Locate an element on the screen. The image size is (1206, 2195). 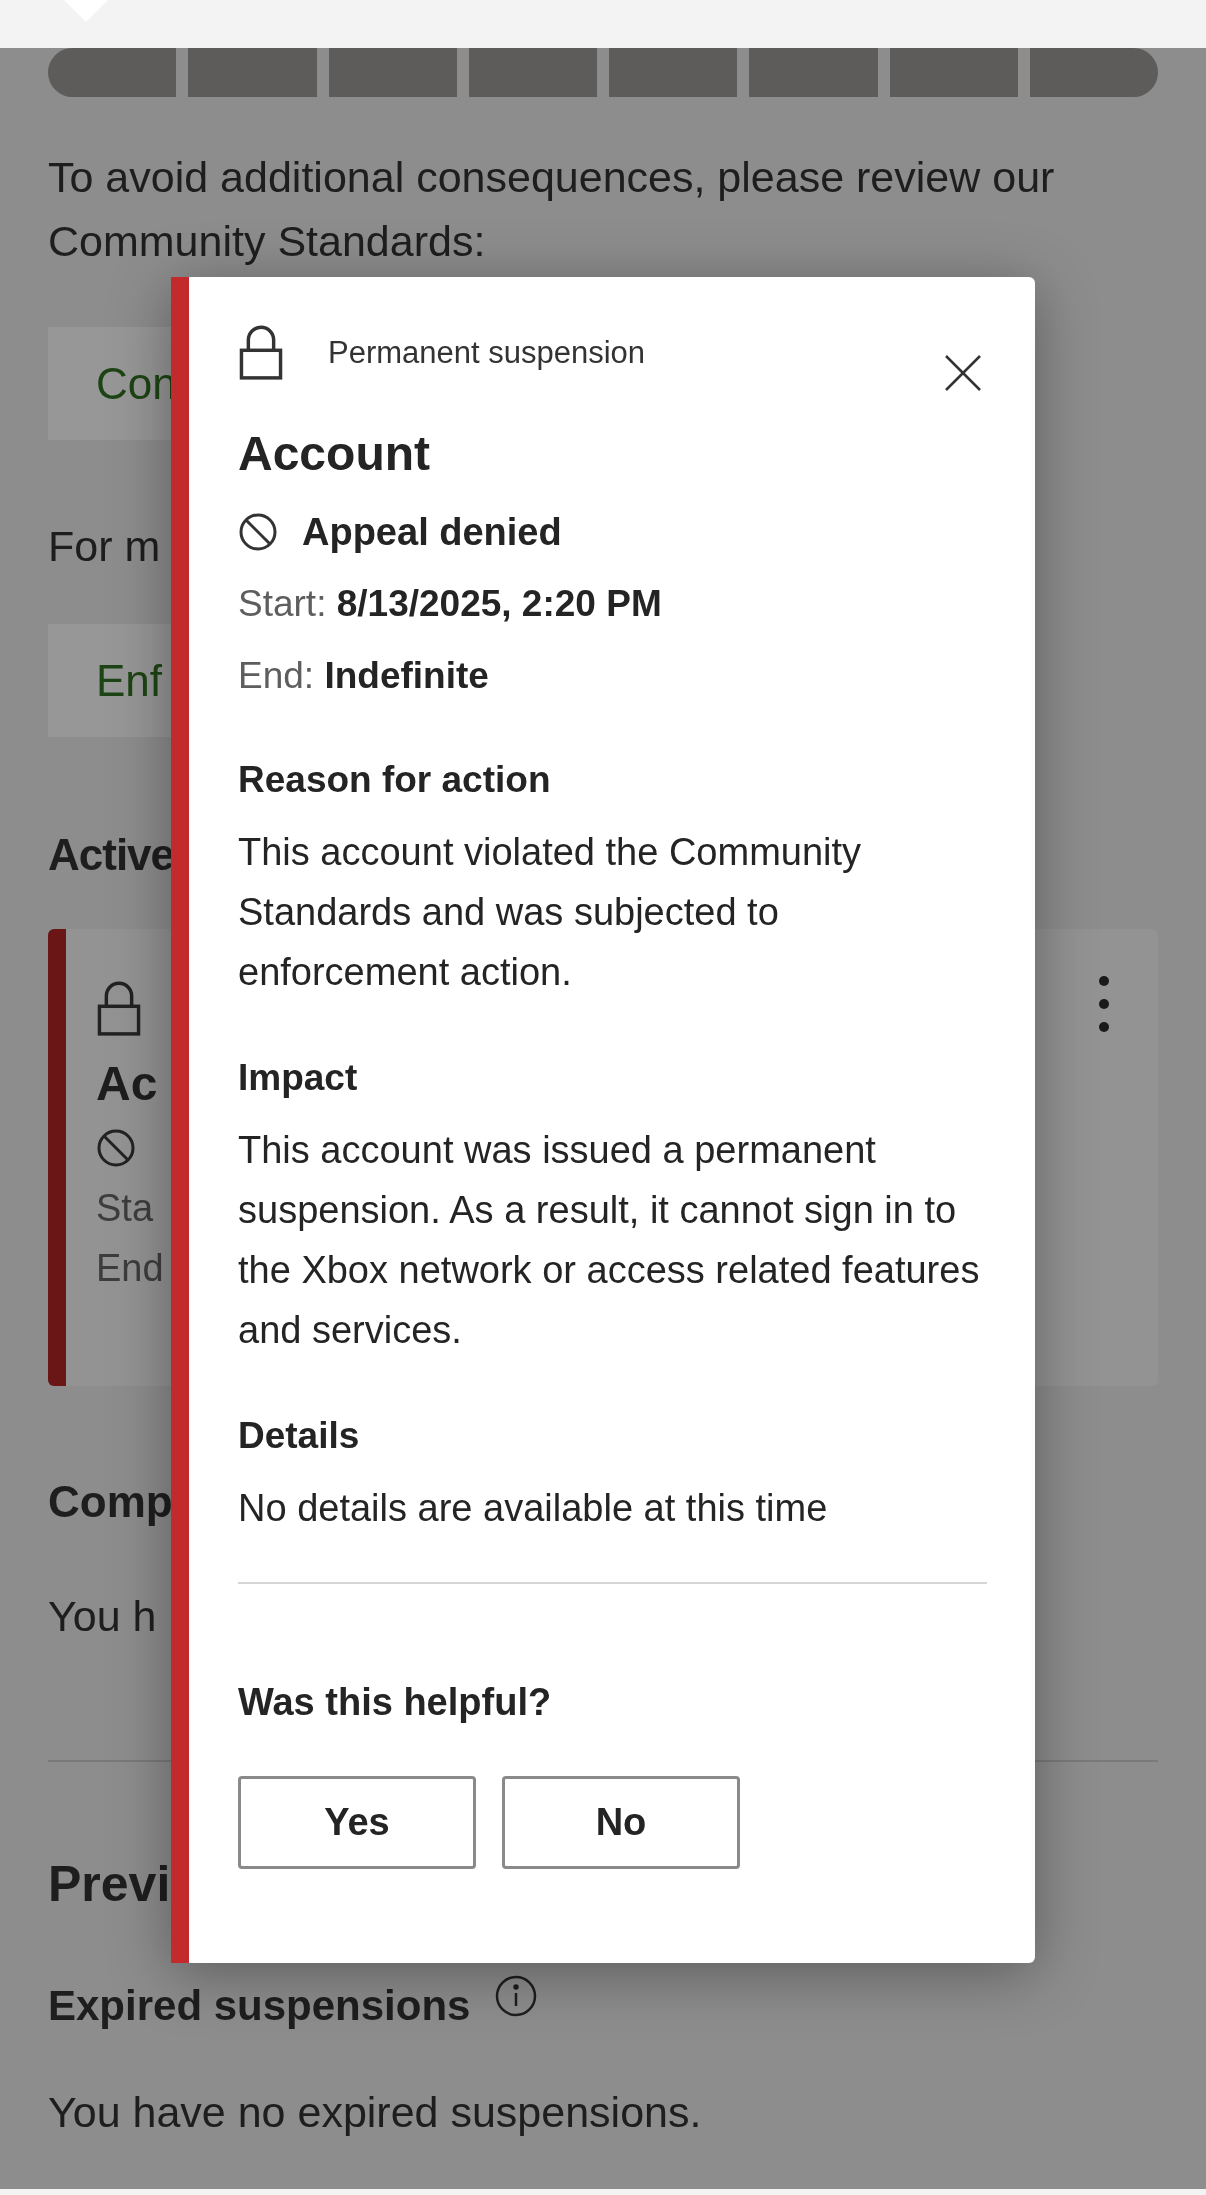
section-heading: Active is located at coordinates (111, 855).